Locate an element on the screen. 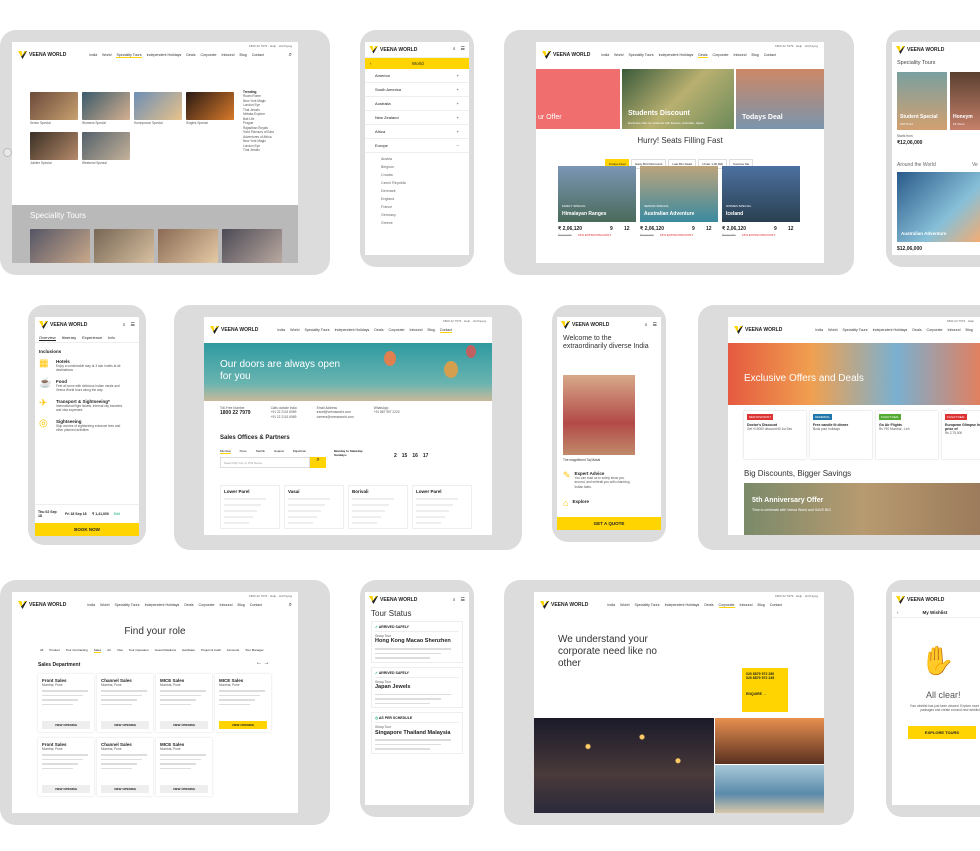 The height and width of the screenshot is (851, 980). country-item: Germany is located at coordinates (417, 215).